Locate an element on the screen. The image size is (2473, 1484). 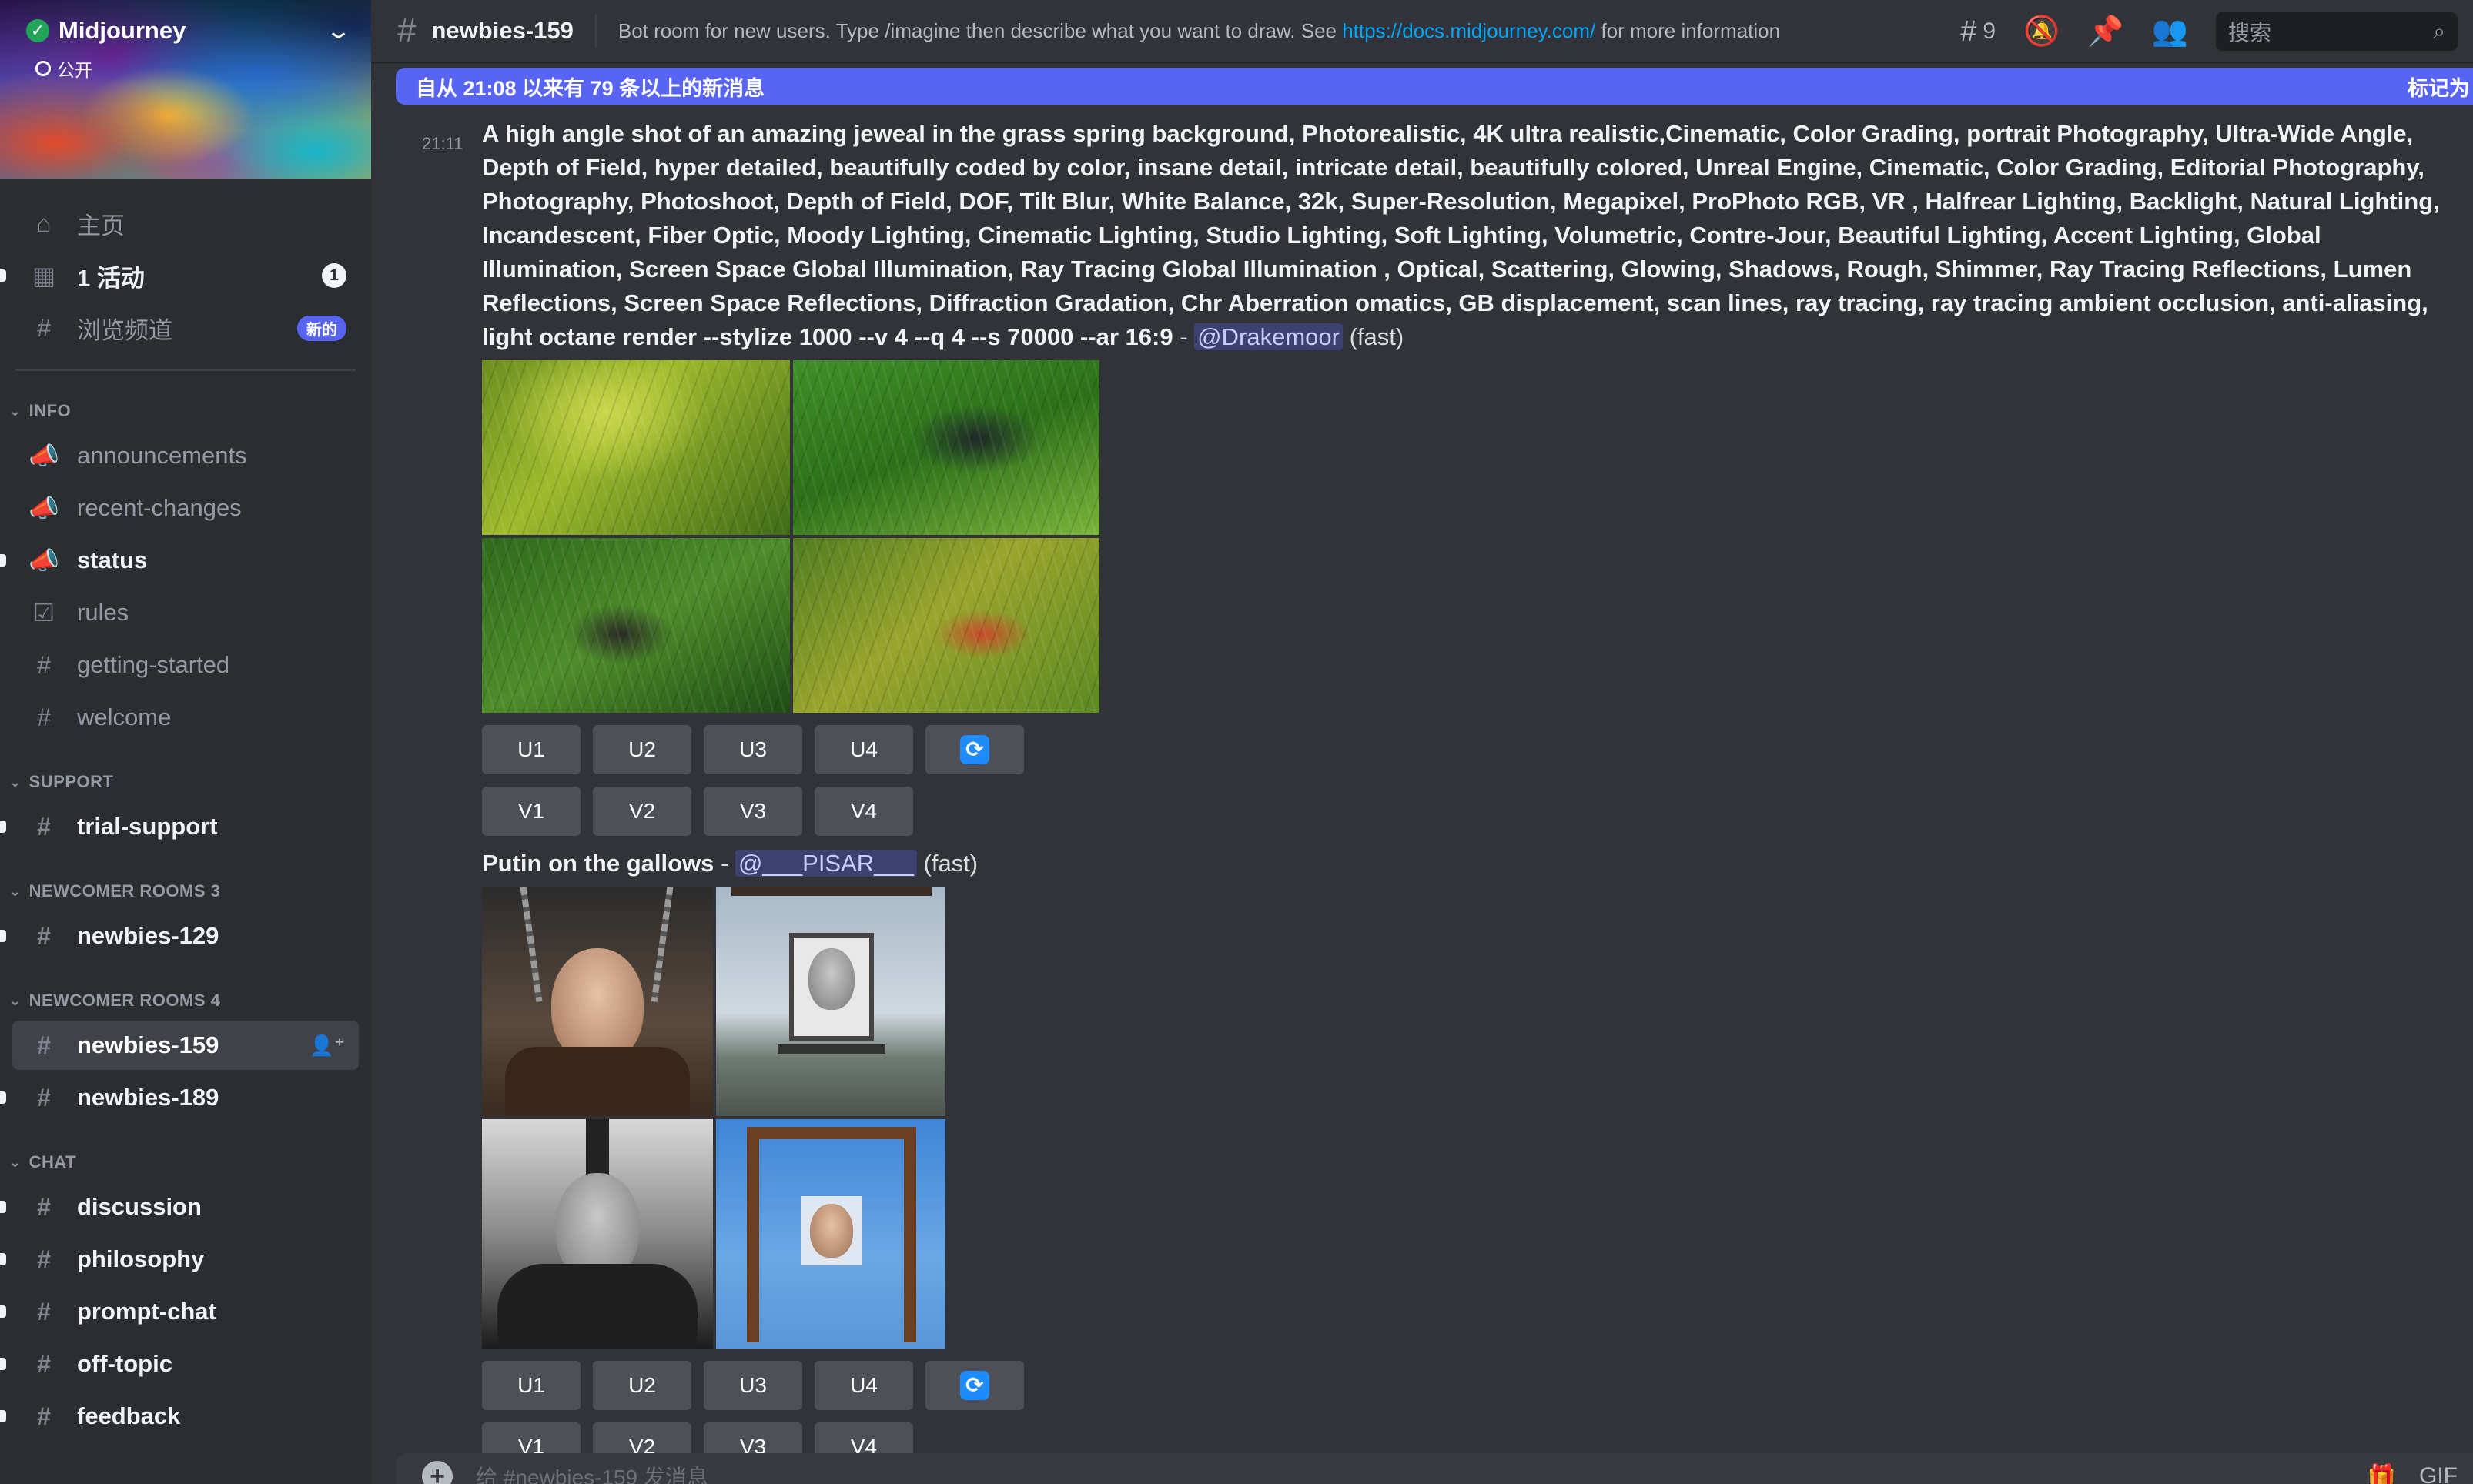
channel-label: off-topic is located at coordinates (124, 1363).